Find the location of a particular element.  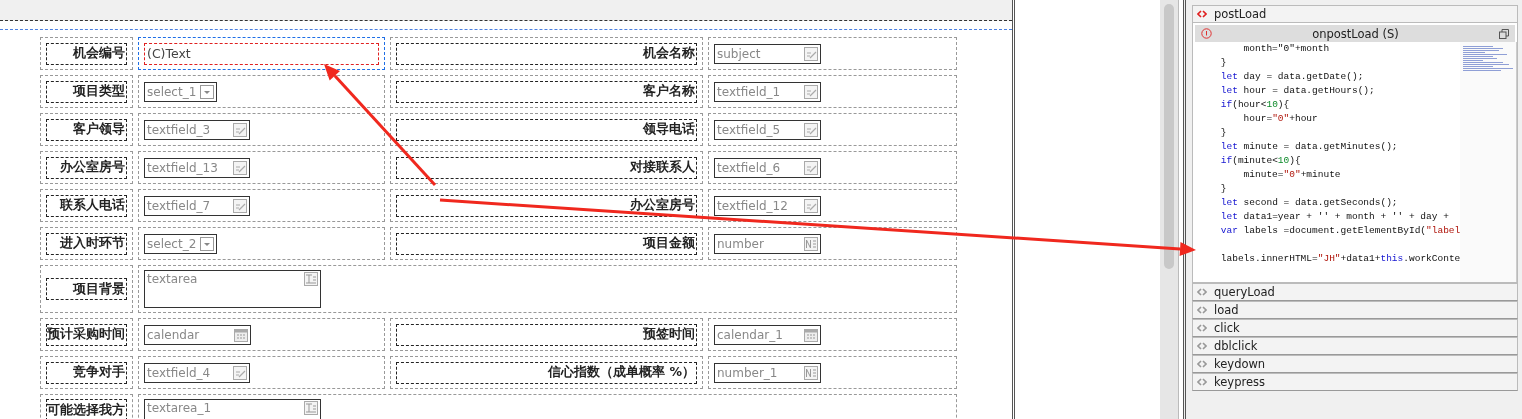

event-item: keydown is located at coordinates (1355, 364).